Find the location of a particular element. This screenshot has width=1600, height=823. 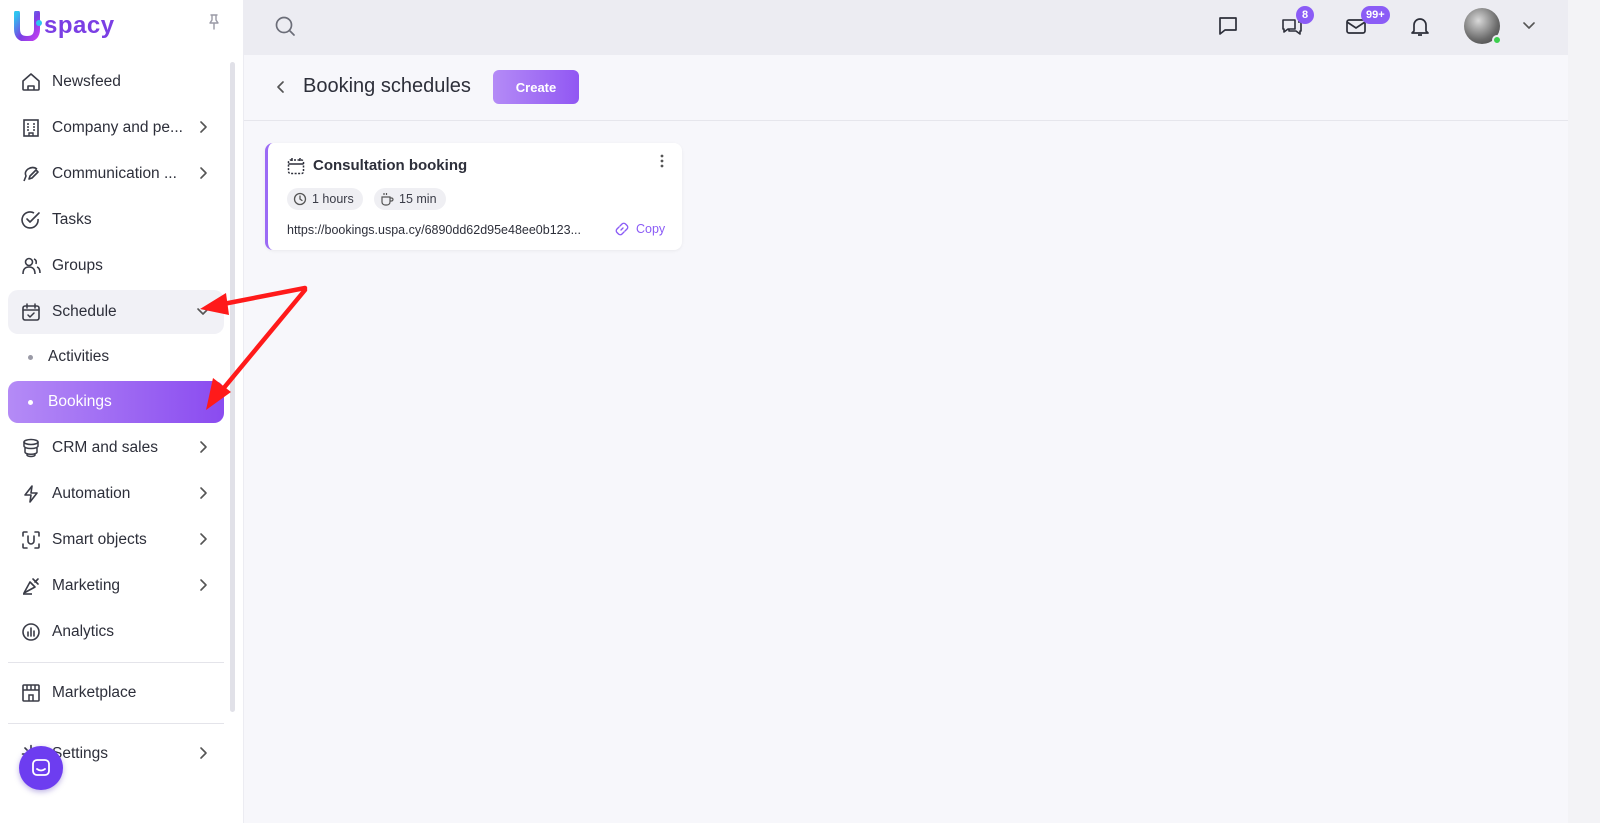

sidebar-item-label: Smart objects is located at coordinates (99, 539).